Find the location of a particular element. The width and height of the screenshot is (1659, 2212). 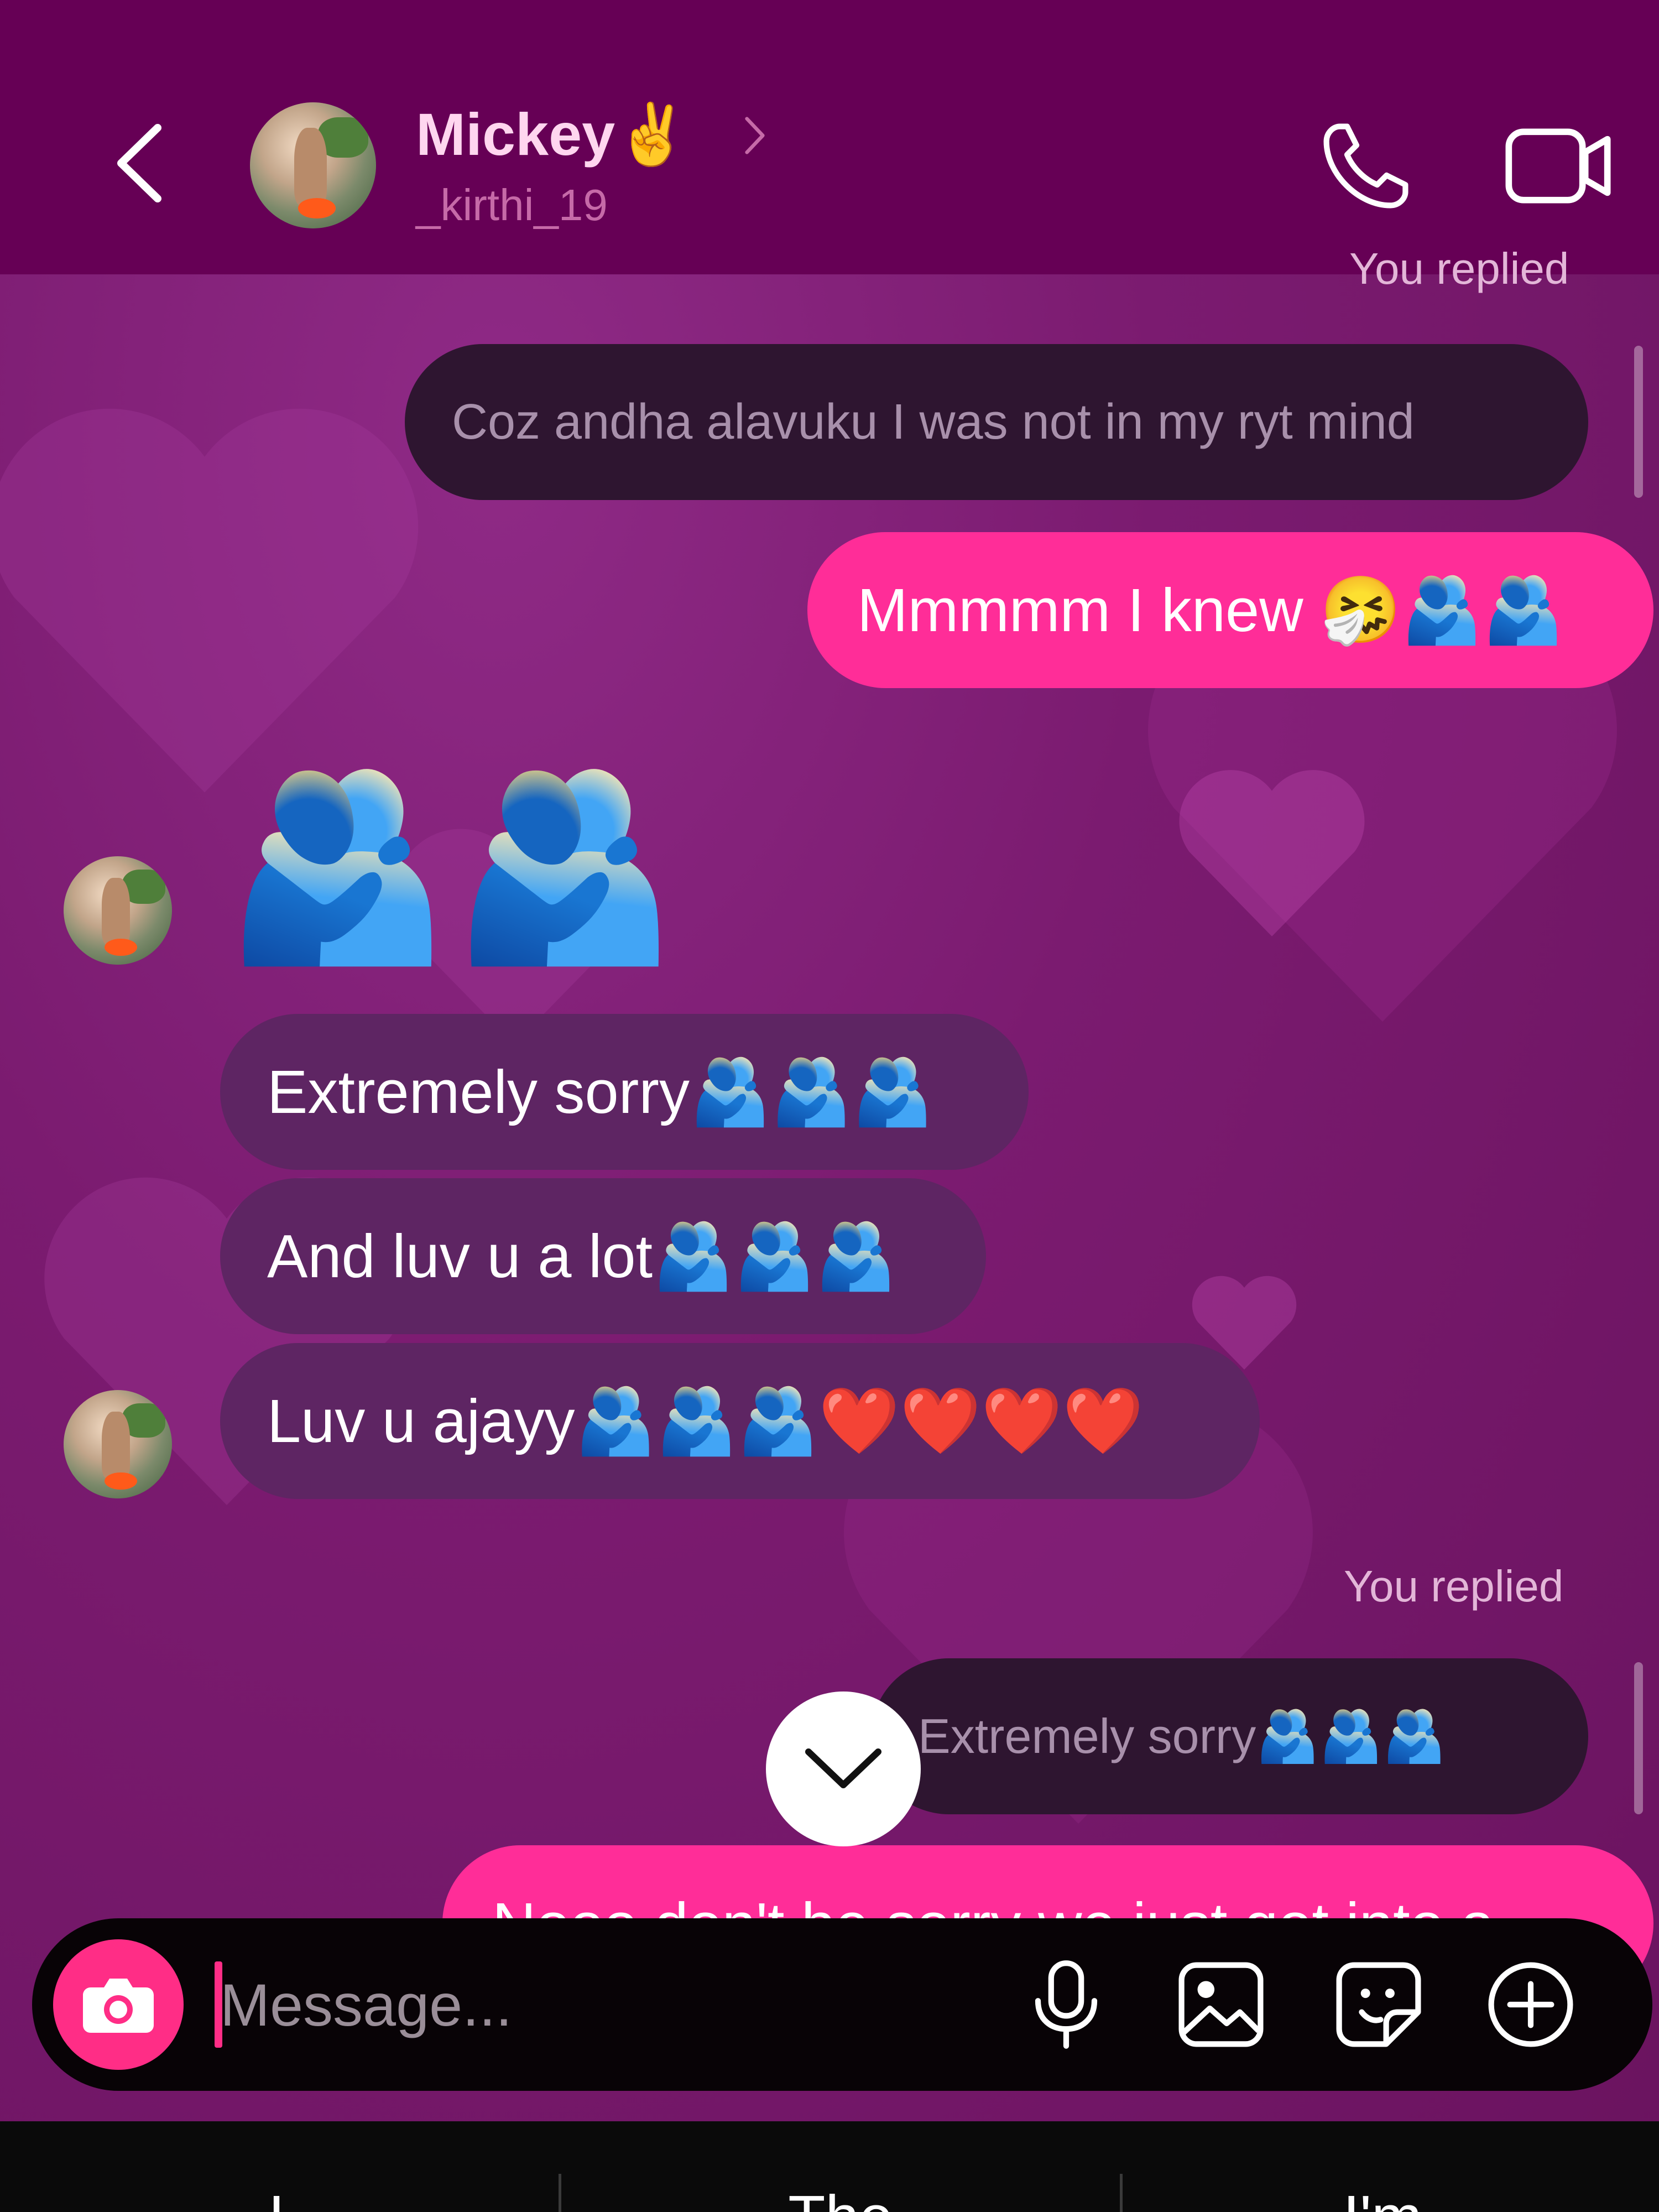

scroll-to-bottom-button is located at coordinates (844, 1768).